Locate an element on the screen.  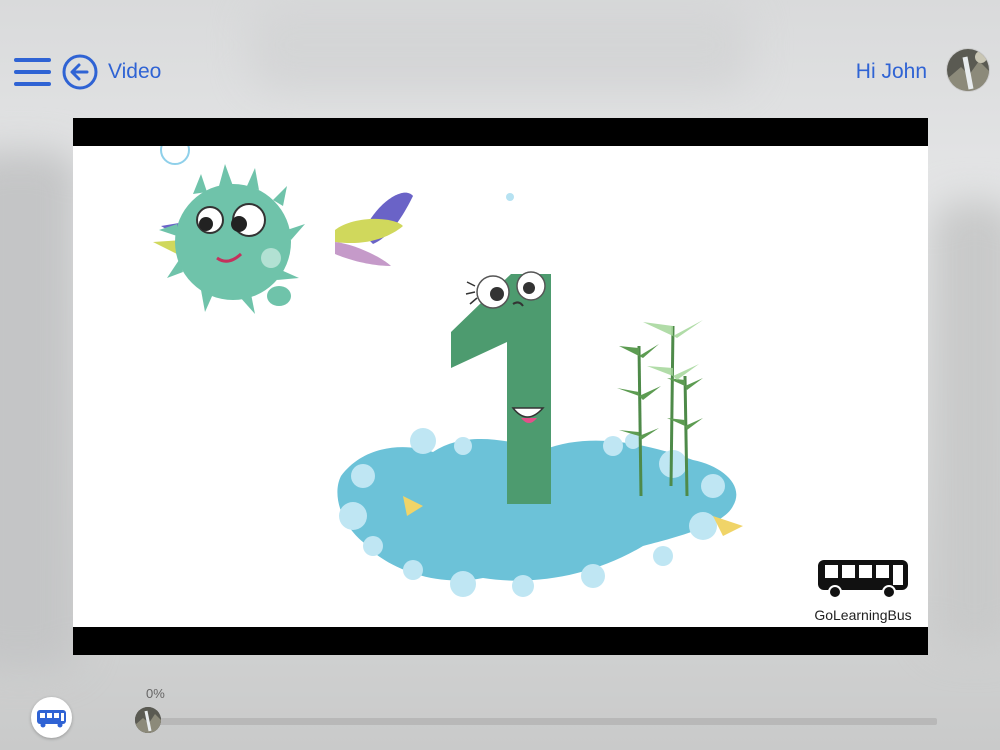
hamburger-menu-icon is located at coordinates (32, 72).